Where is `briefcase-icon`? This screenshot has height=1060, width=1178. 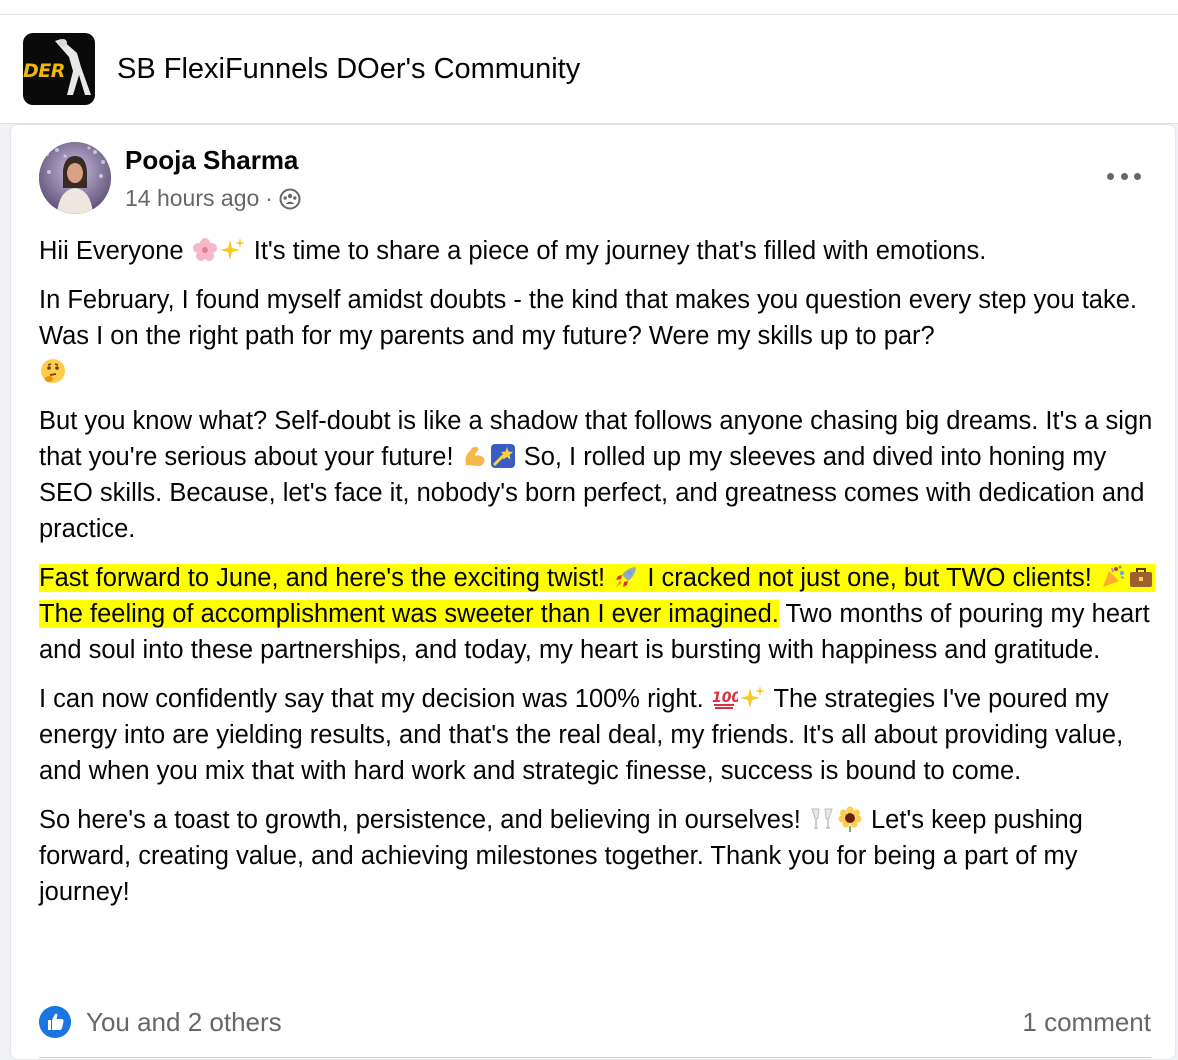
briefcase-icon is located at coordinates (1140, 577).